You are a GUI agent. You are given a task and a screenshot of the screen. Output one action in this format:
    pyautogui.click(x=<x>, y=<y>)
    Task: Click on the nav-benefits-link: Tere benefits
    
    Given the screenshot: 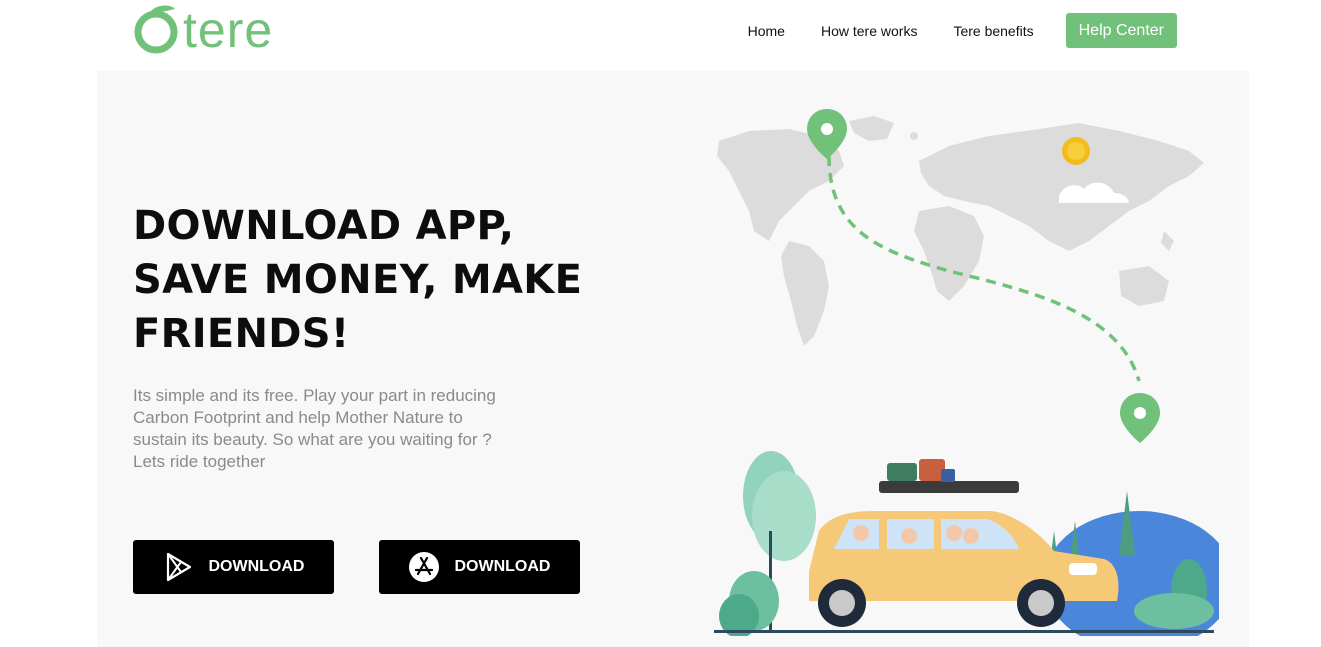 What is the action you would take?
    pyautogui.click(x=993, y=31)
    